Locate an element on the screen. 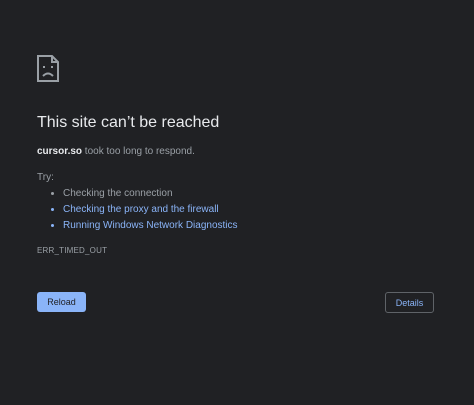 This screenshot has height=405, width=474. page-title: This site can’t be reached is located at coordinates (128, 122).